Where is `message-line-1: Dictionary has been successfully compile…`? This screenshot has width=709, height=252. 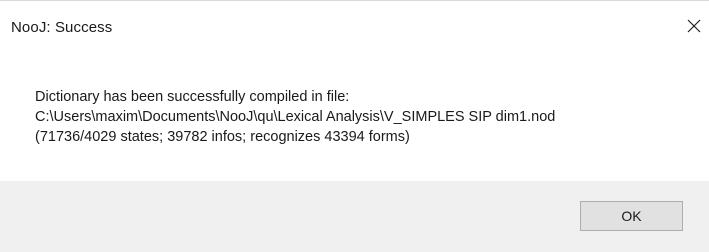 message-line-1: Dictionary has been successfully compile… is located at coordinates (192, 97).